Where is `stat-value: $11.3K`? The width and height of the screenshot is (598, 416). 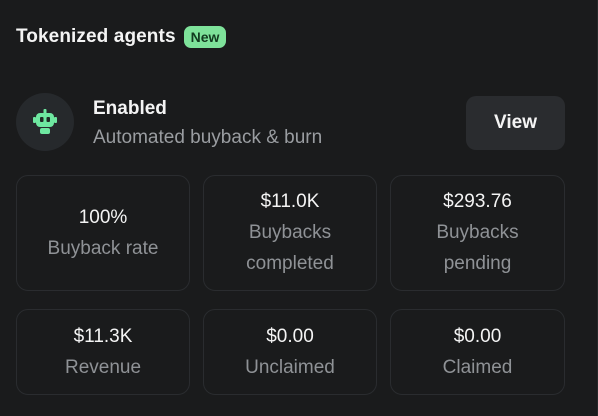
stat-value: $11.3K is located at coordinates (103, 336).